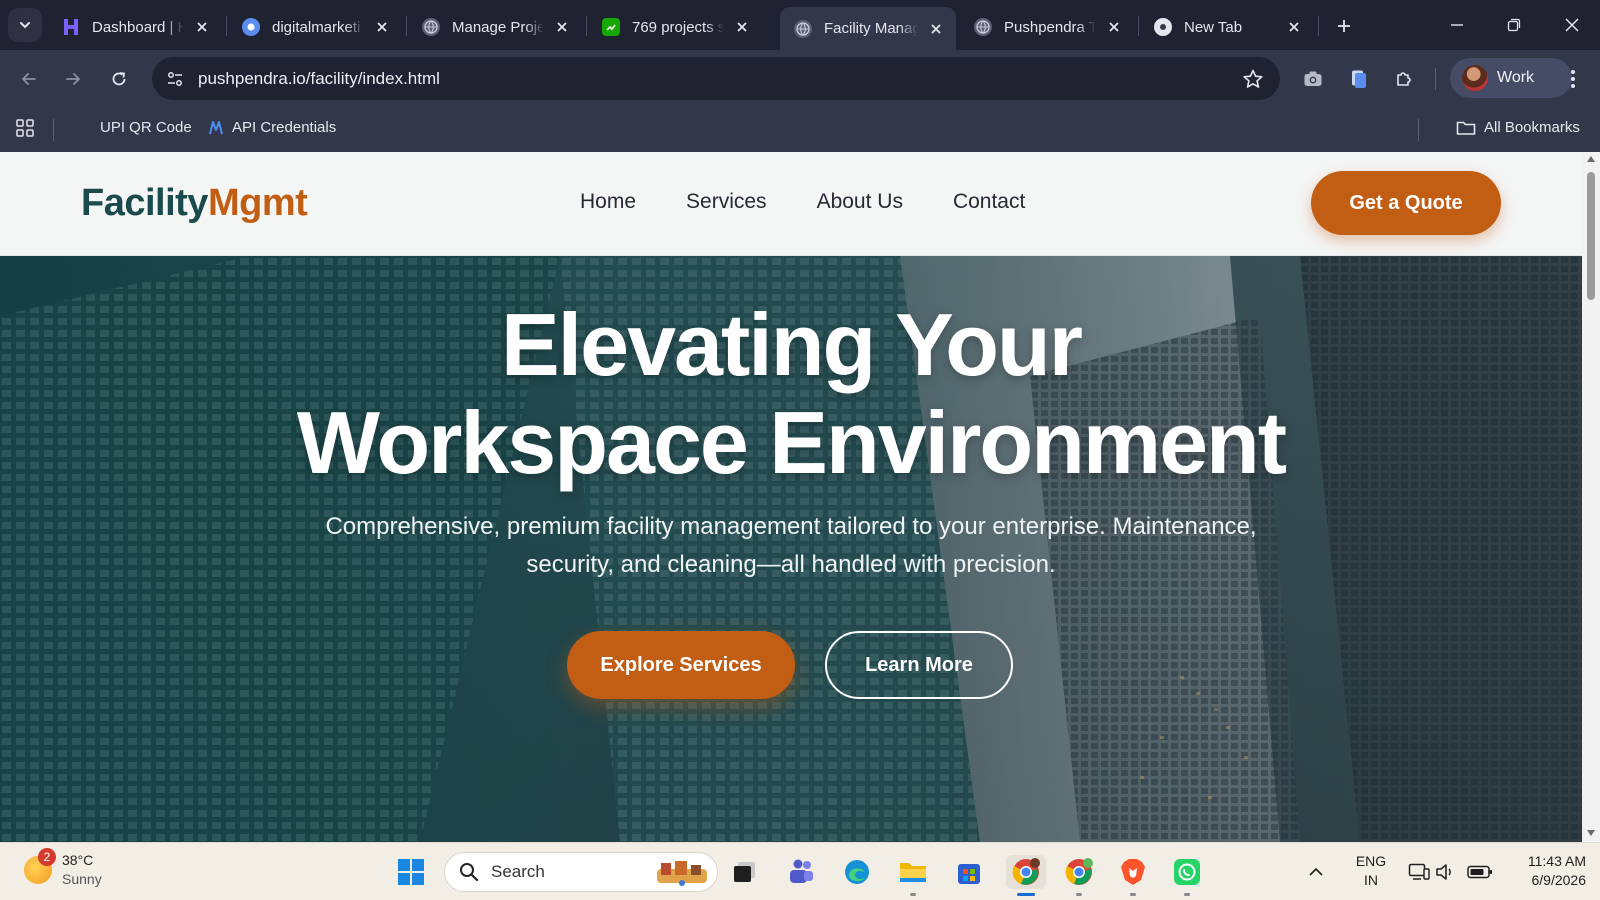 Image resolution: width=1600 pixels, height=900 pixels. Describe the element at coordinates (1406, 203) in the screenshot. I see `get-a-quote-button: Get a Quote` at that location.